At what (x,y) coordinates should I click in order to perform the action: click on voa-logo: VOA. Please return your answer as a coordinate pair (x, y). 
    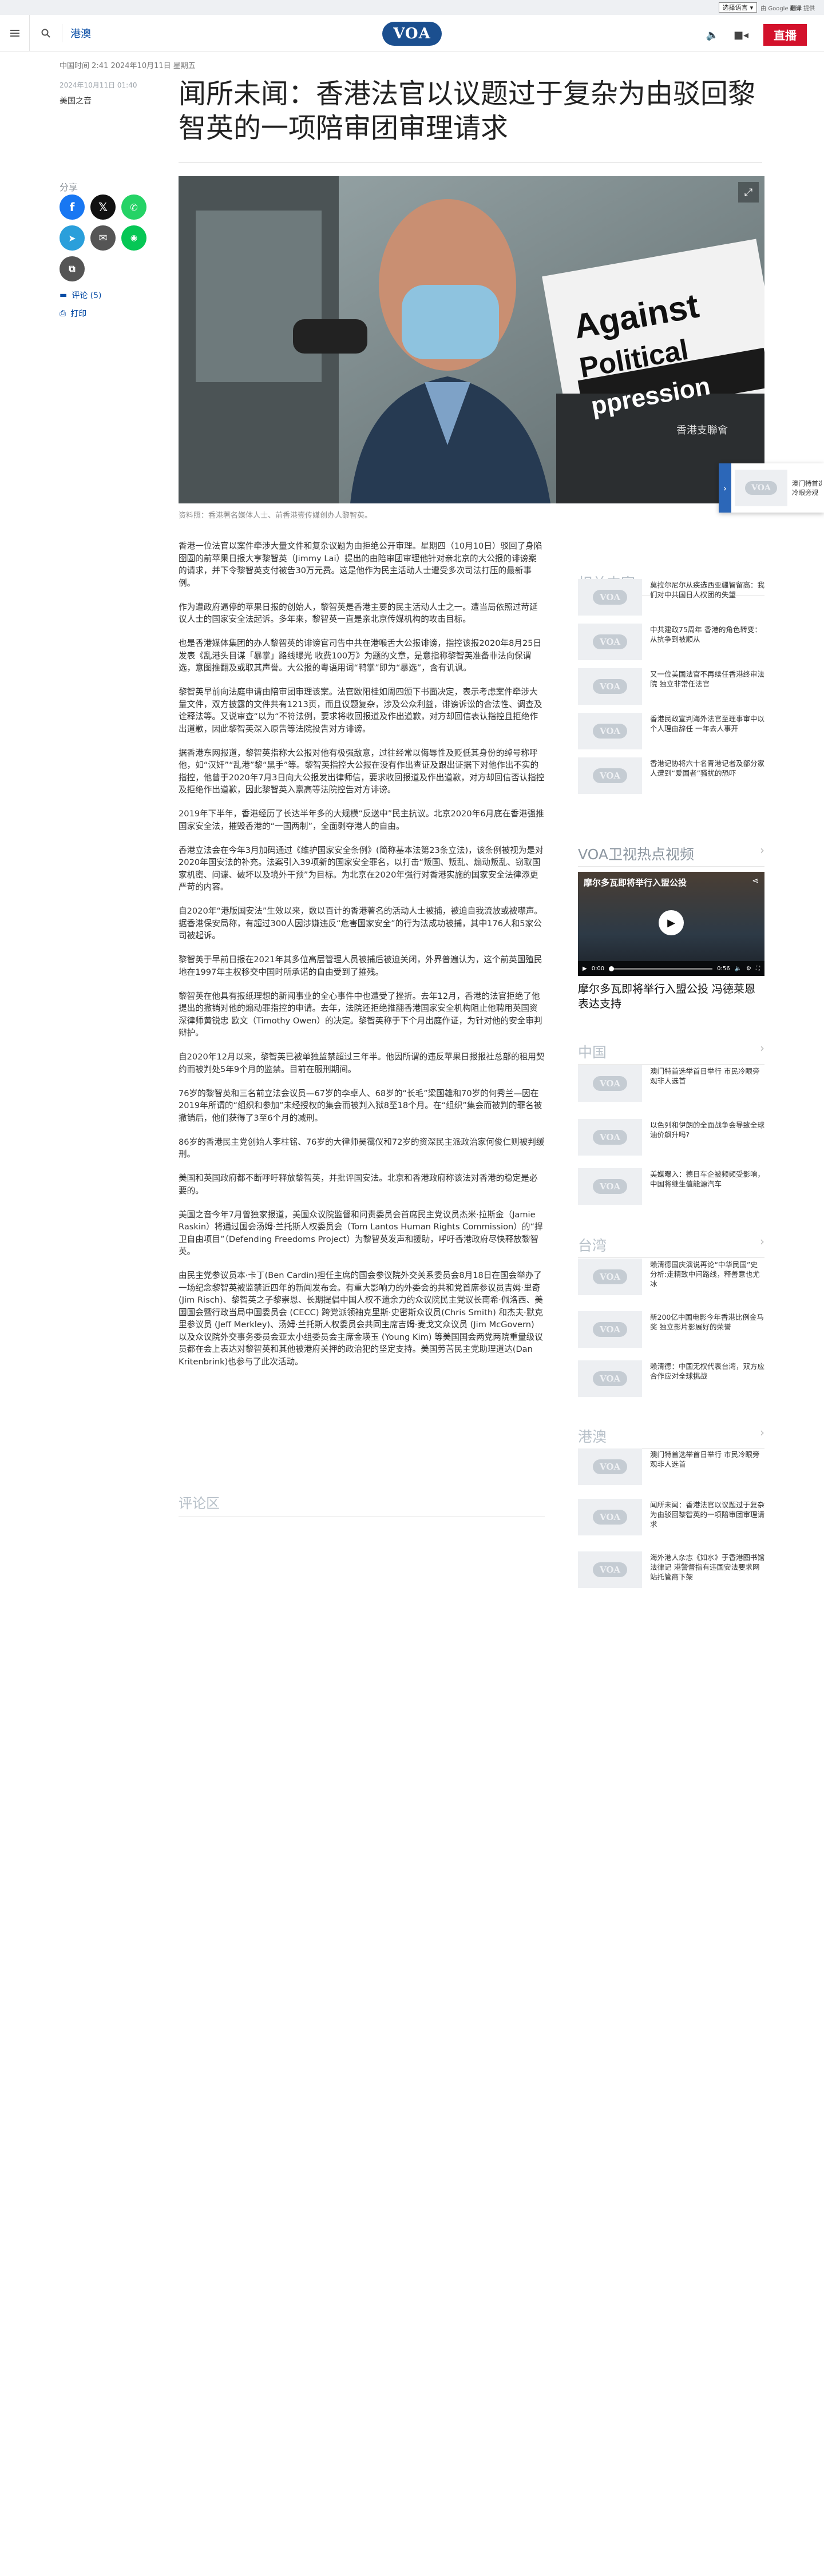
    Looking at the image, I should click on (412, 34).